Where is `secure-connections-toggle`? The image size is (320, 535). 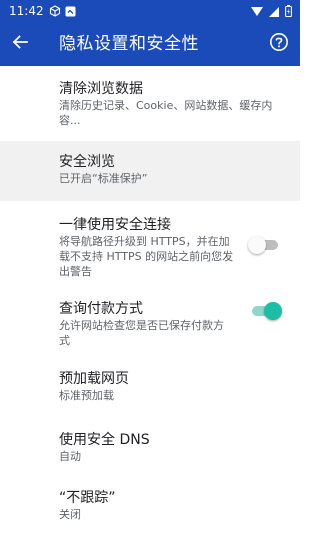
secure-connections-toggle is located at coordinates (263, 245).